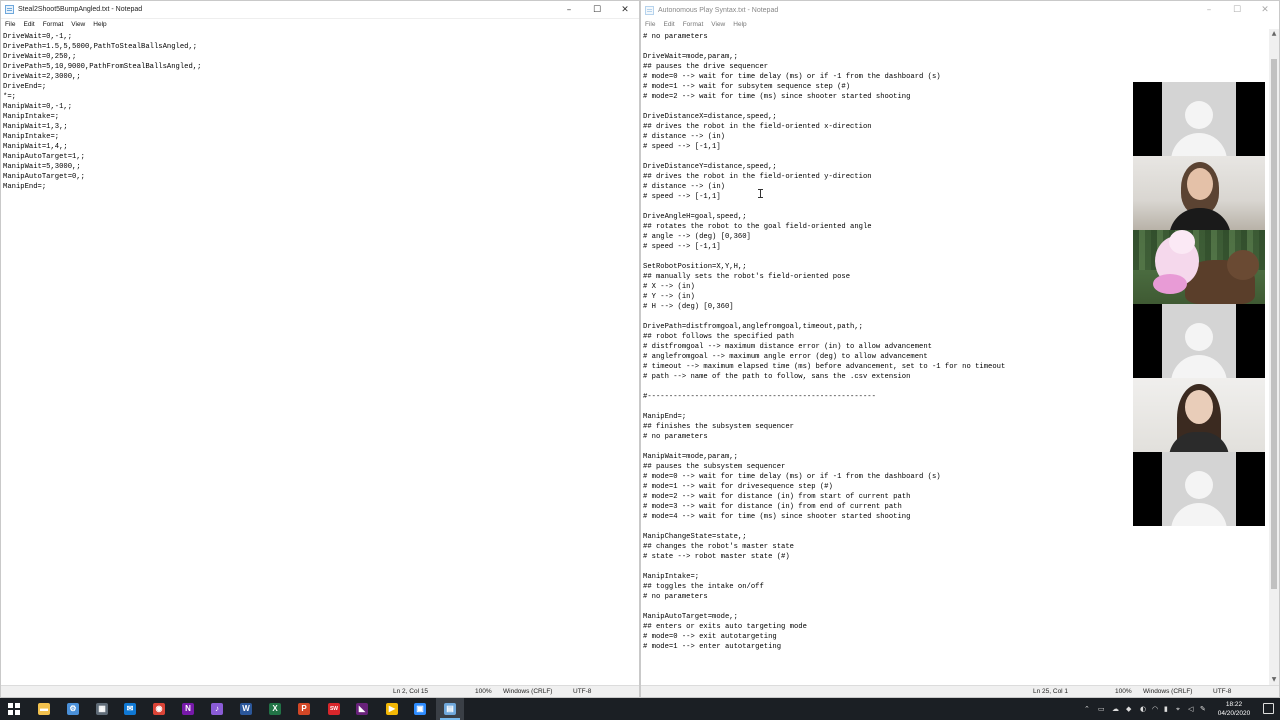 The width and height of the screenshot is (1280, 720). Describe the element at coordinates (321, 87) in the screenshot. I see `text-line: DriveEnd=;` at that location.